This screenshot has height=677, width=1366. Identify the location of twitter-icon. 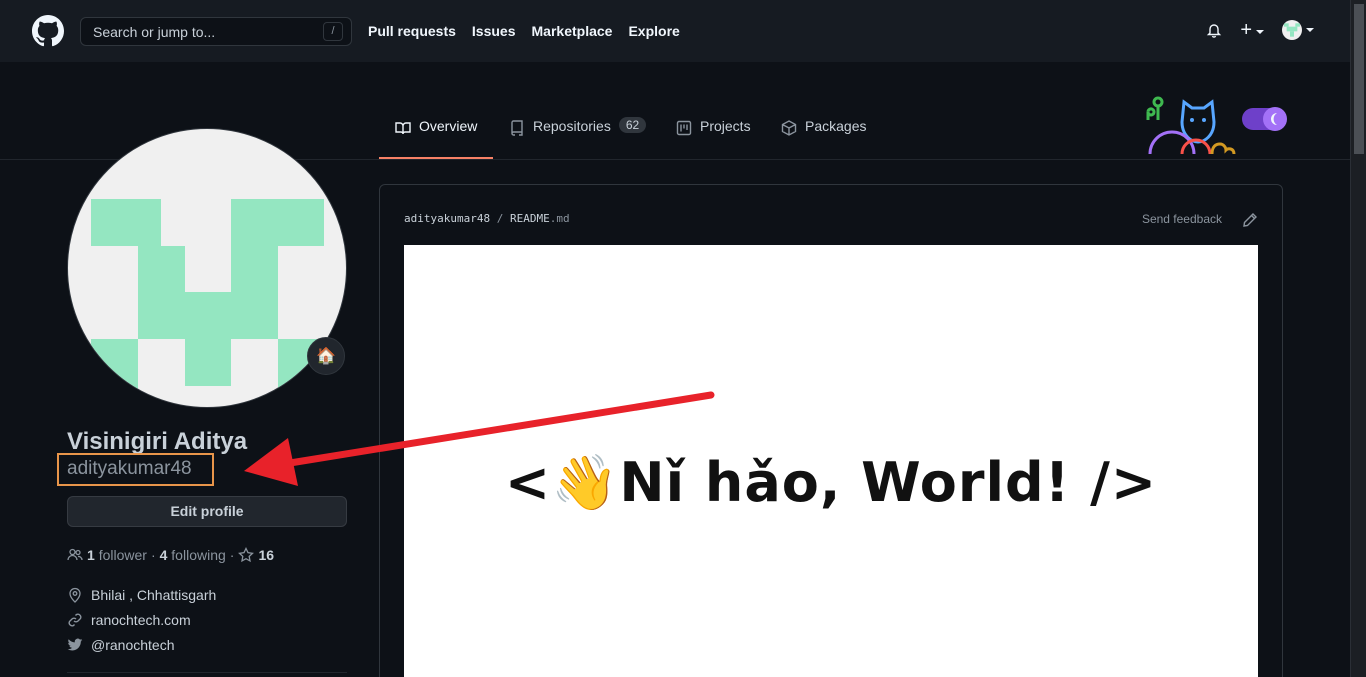
(75, 644).